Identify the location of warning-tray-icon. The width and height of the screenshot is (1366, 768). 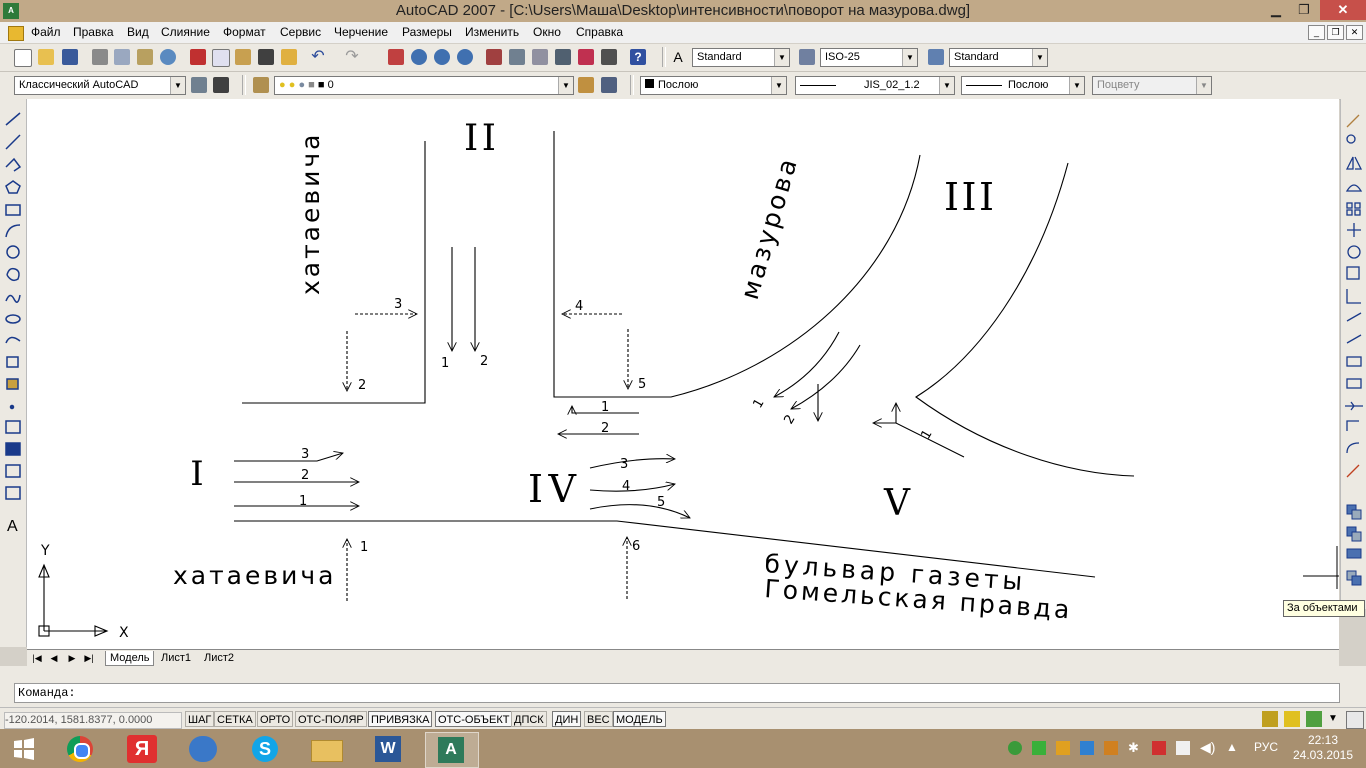
(1063, 748).